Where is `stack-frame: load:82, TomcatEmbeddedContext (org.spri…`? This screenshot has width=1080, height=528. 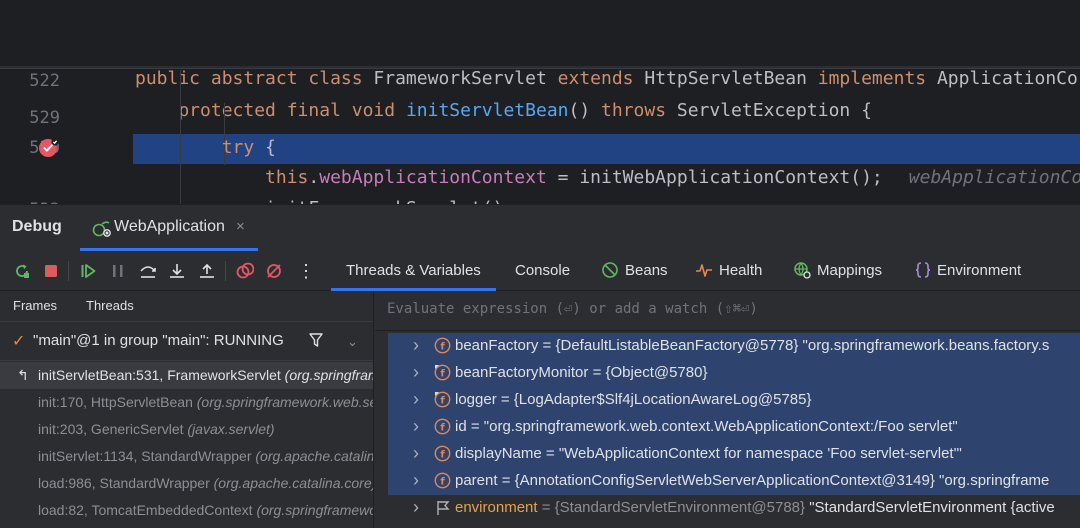
stack-frame: load:82, TomcatEmbeddedContext (org.spri… is located at coordinates (186, 510).